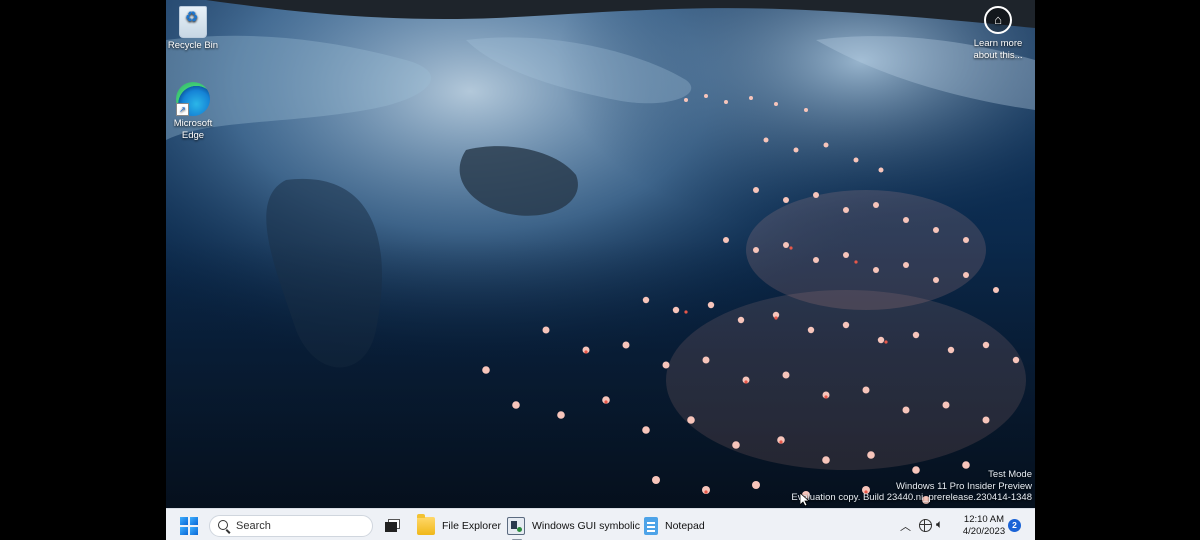  I want to click on search-icon, so click(223, 525).